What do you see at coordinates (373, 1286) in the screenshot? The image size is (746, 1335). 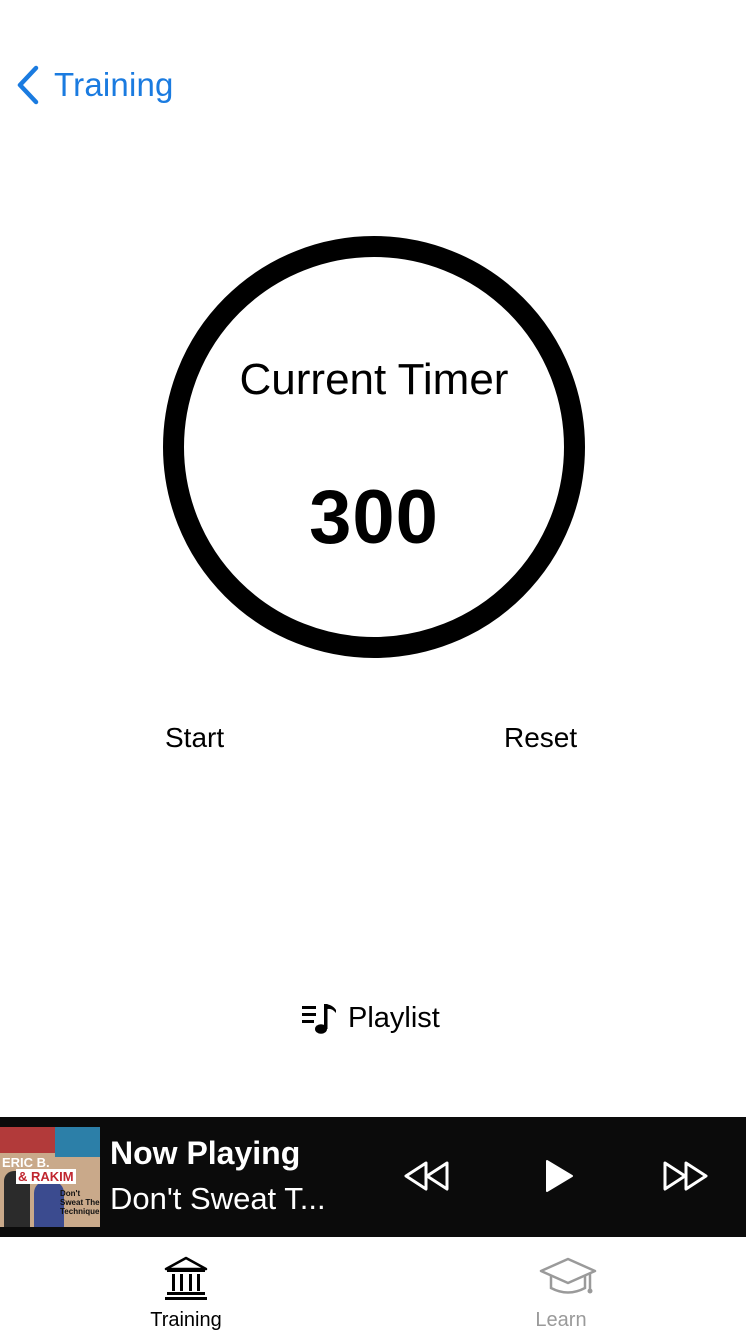 I see `tab-bar: Training Learn` at bounding box center [373, 1286].